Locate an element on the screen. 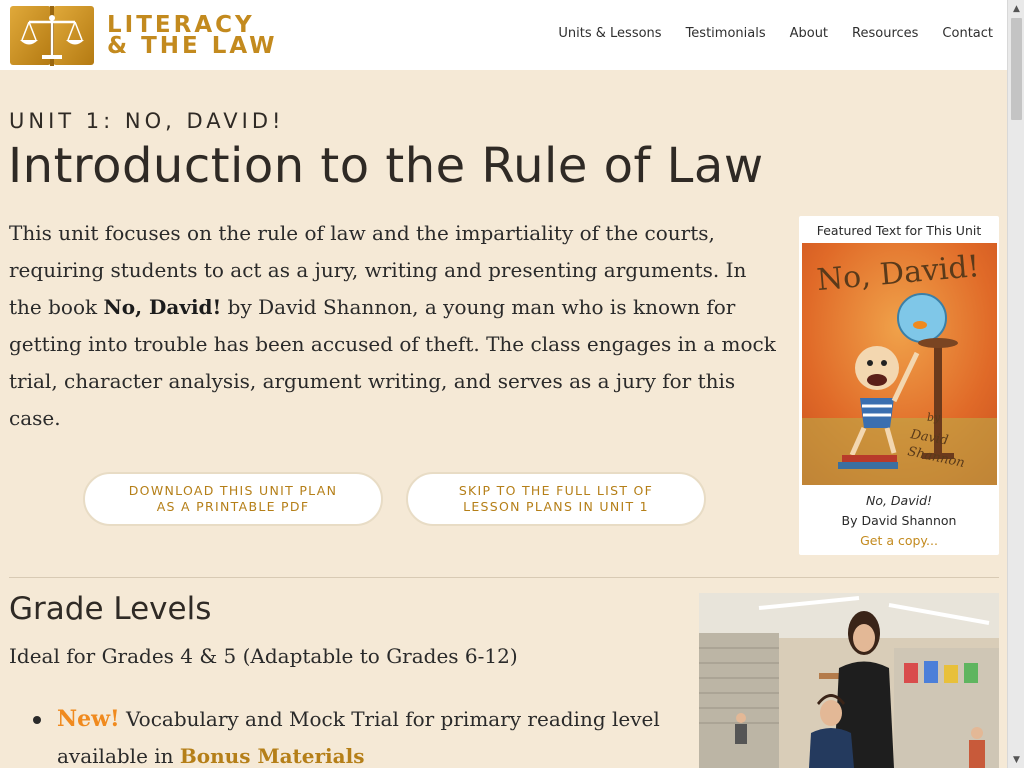 The width and height of the screenshot is (1024, 768). unit-label: UNIT 1: NO, DAVID! is located at coordinates (147, 121).